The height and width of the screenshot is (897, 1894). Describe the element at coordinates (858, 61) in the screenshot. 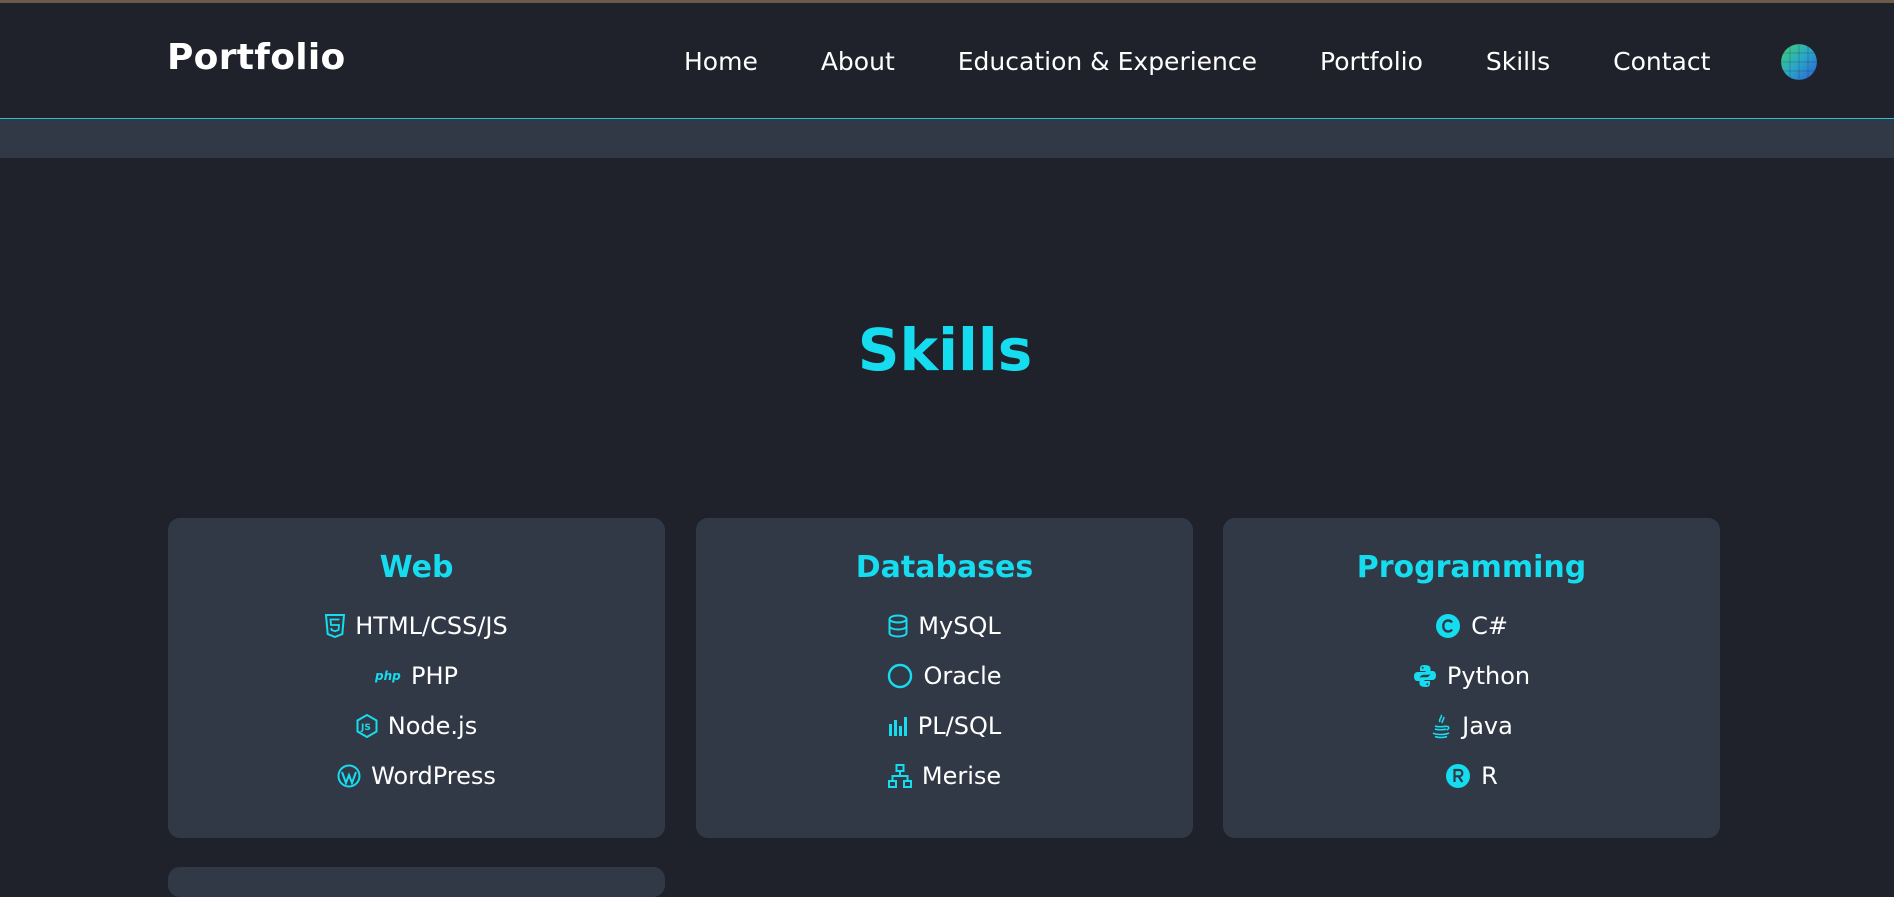

I see `nav-link-about: About` at that location.